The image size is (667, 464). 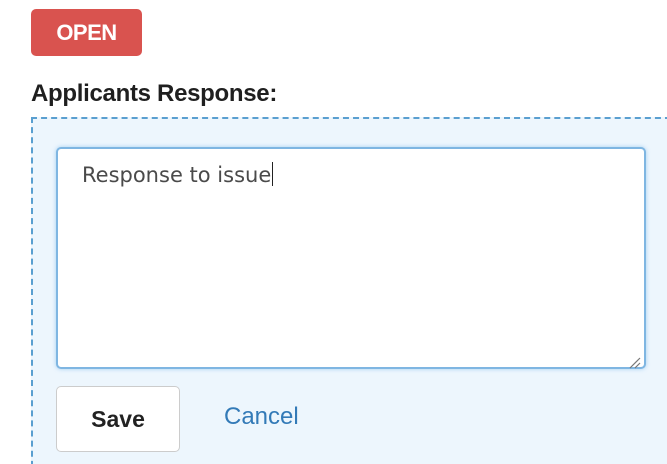 What do you see at coordinates (634, 359) in the screenshot?
I see `resize-grip-icon` at bounding box center [634, 359].